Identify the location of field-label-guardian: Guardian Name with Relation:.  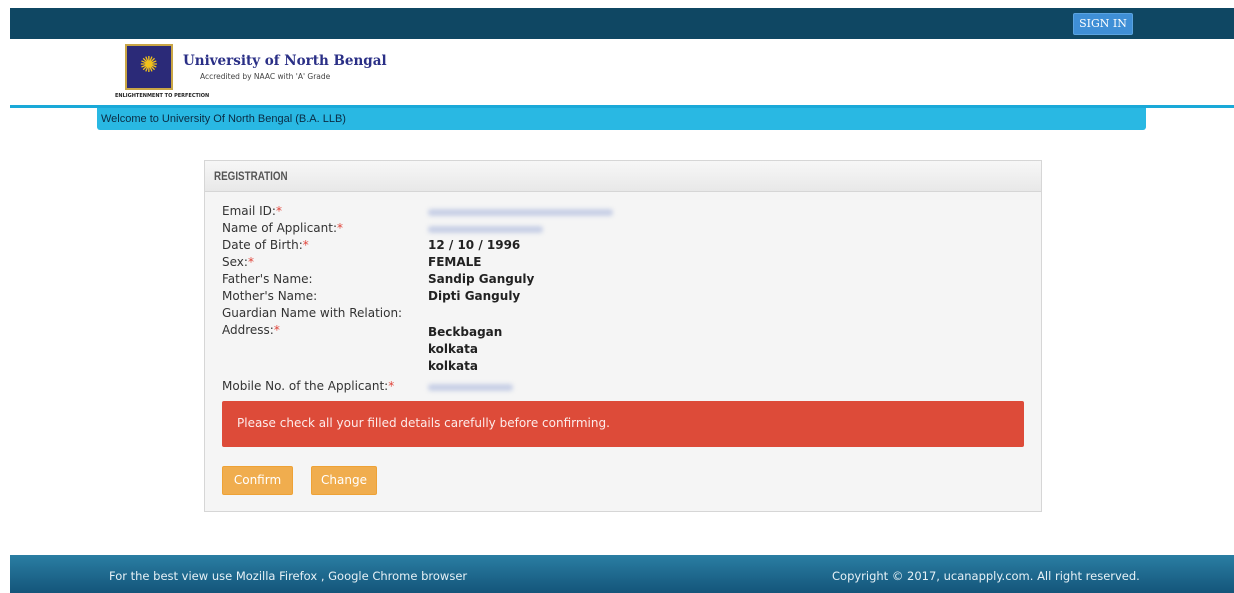
(312, 313).